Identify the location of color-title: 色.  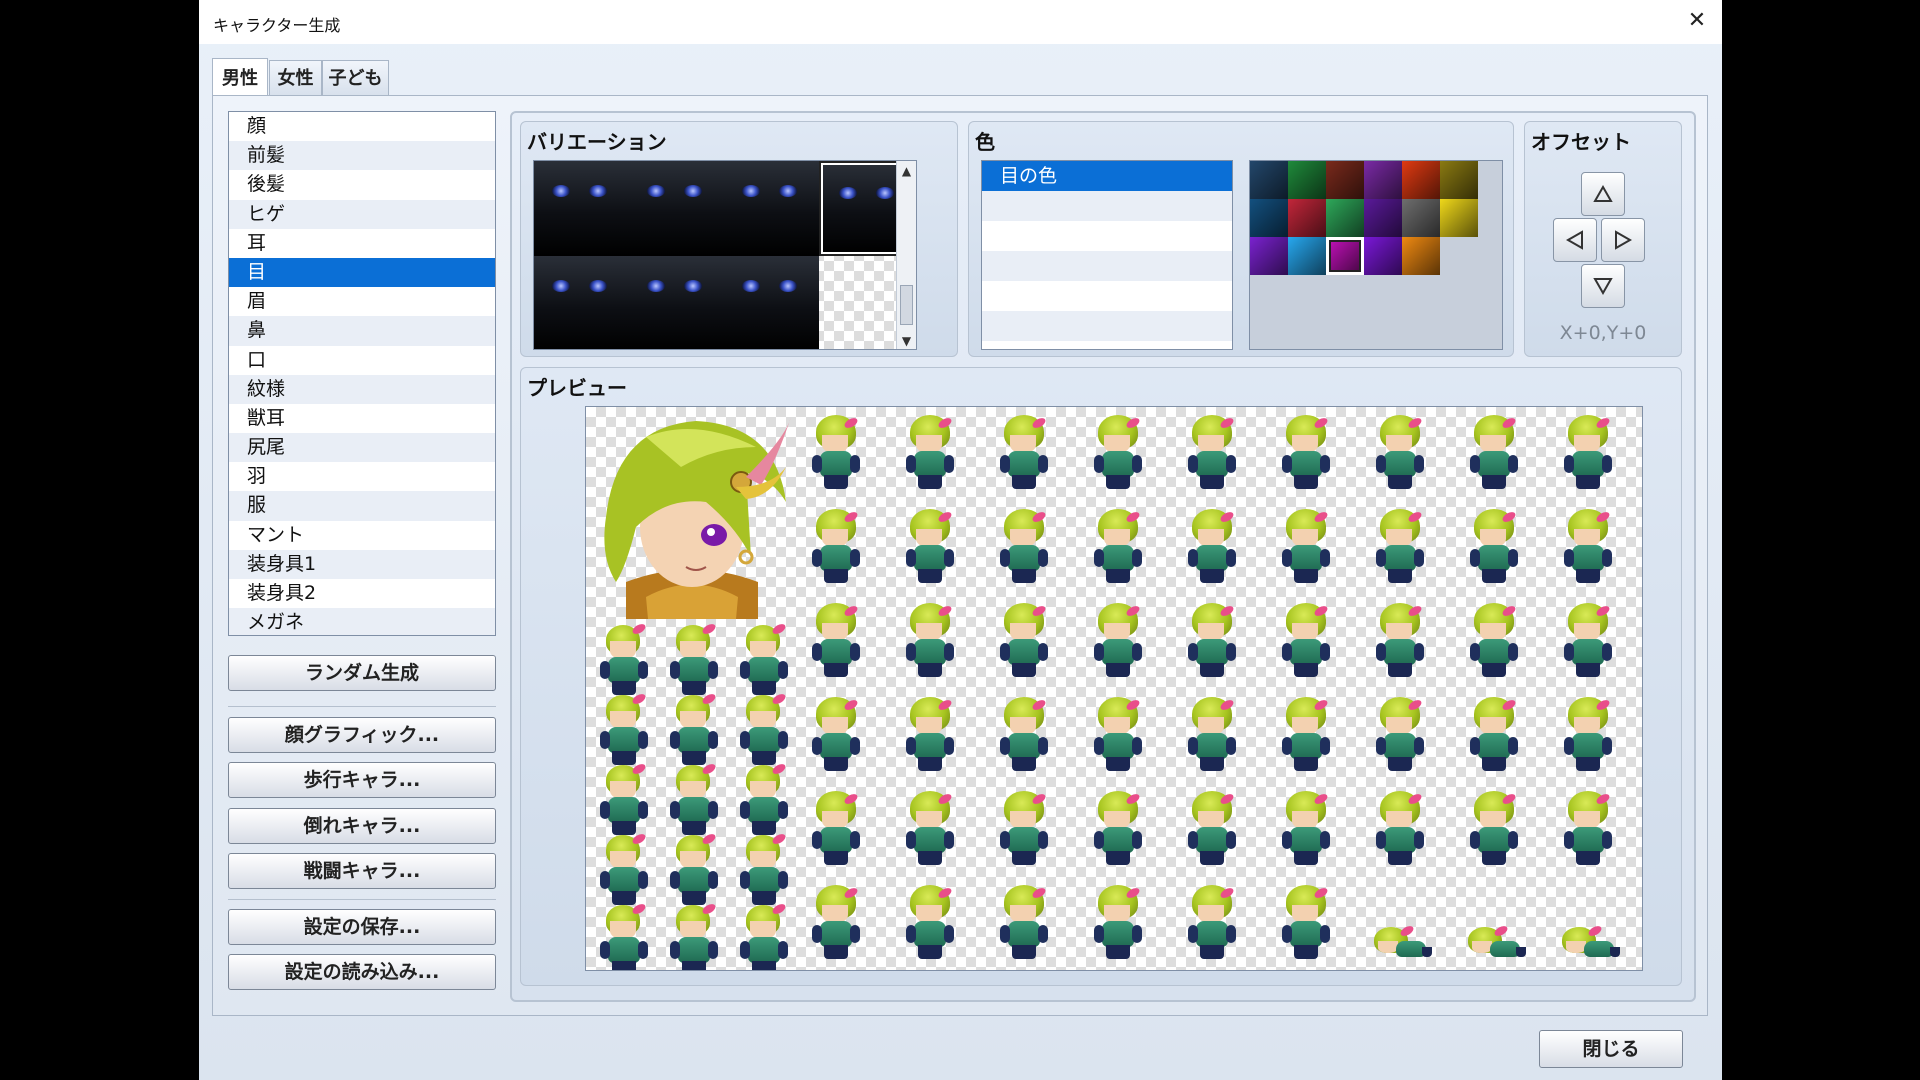
(985, 142).